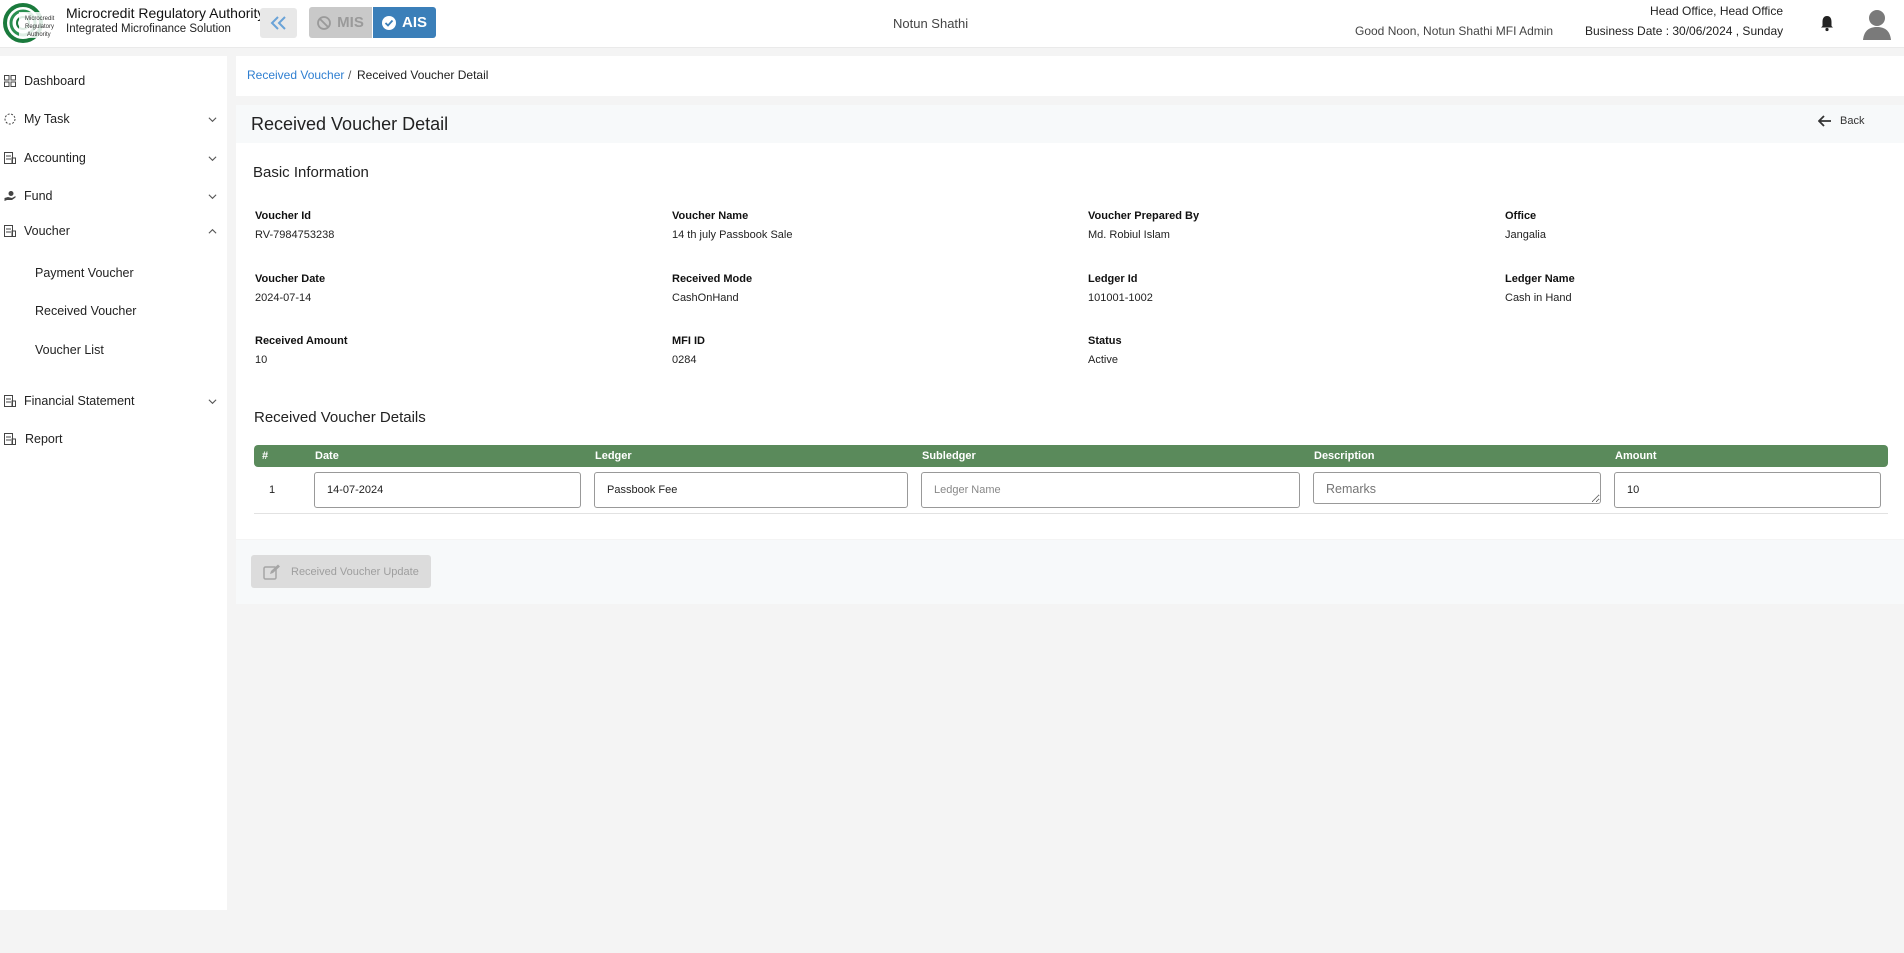 The width and height of the screenshot is (1904, 953). I want to click on field-value-voucher-date: 2024-07-14, so click(283, 298).